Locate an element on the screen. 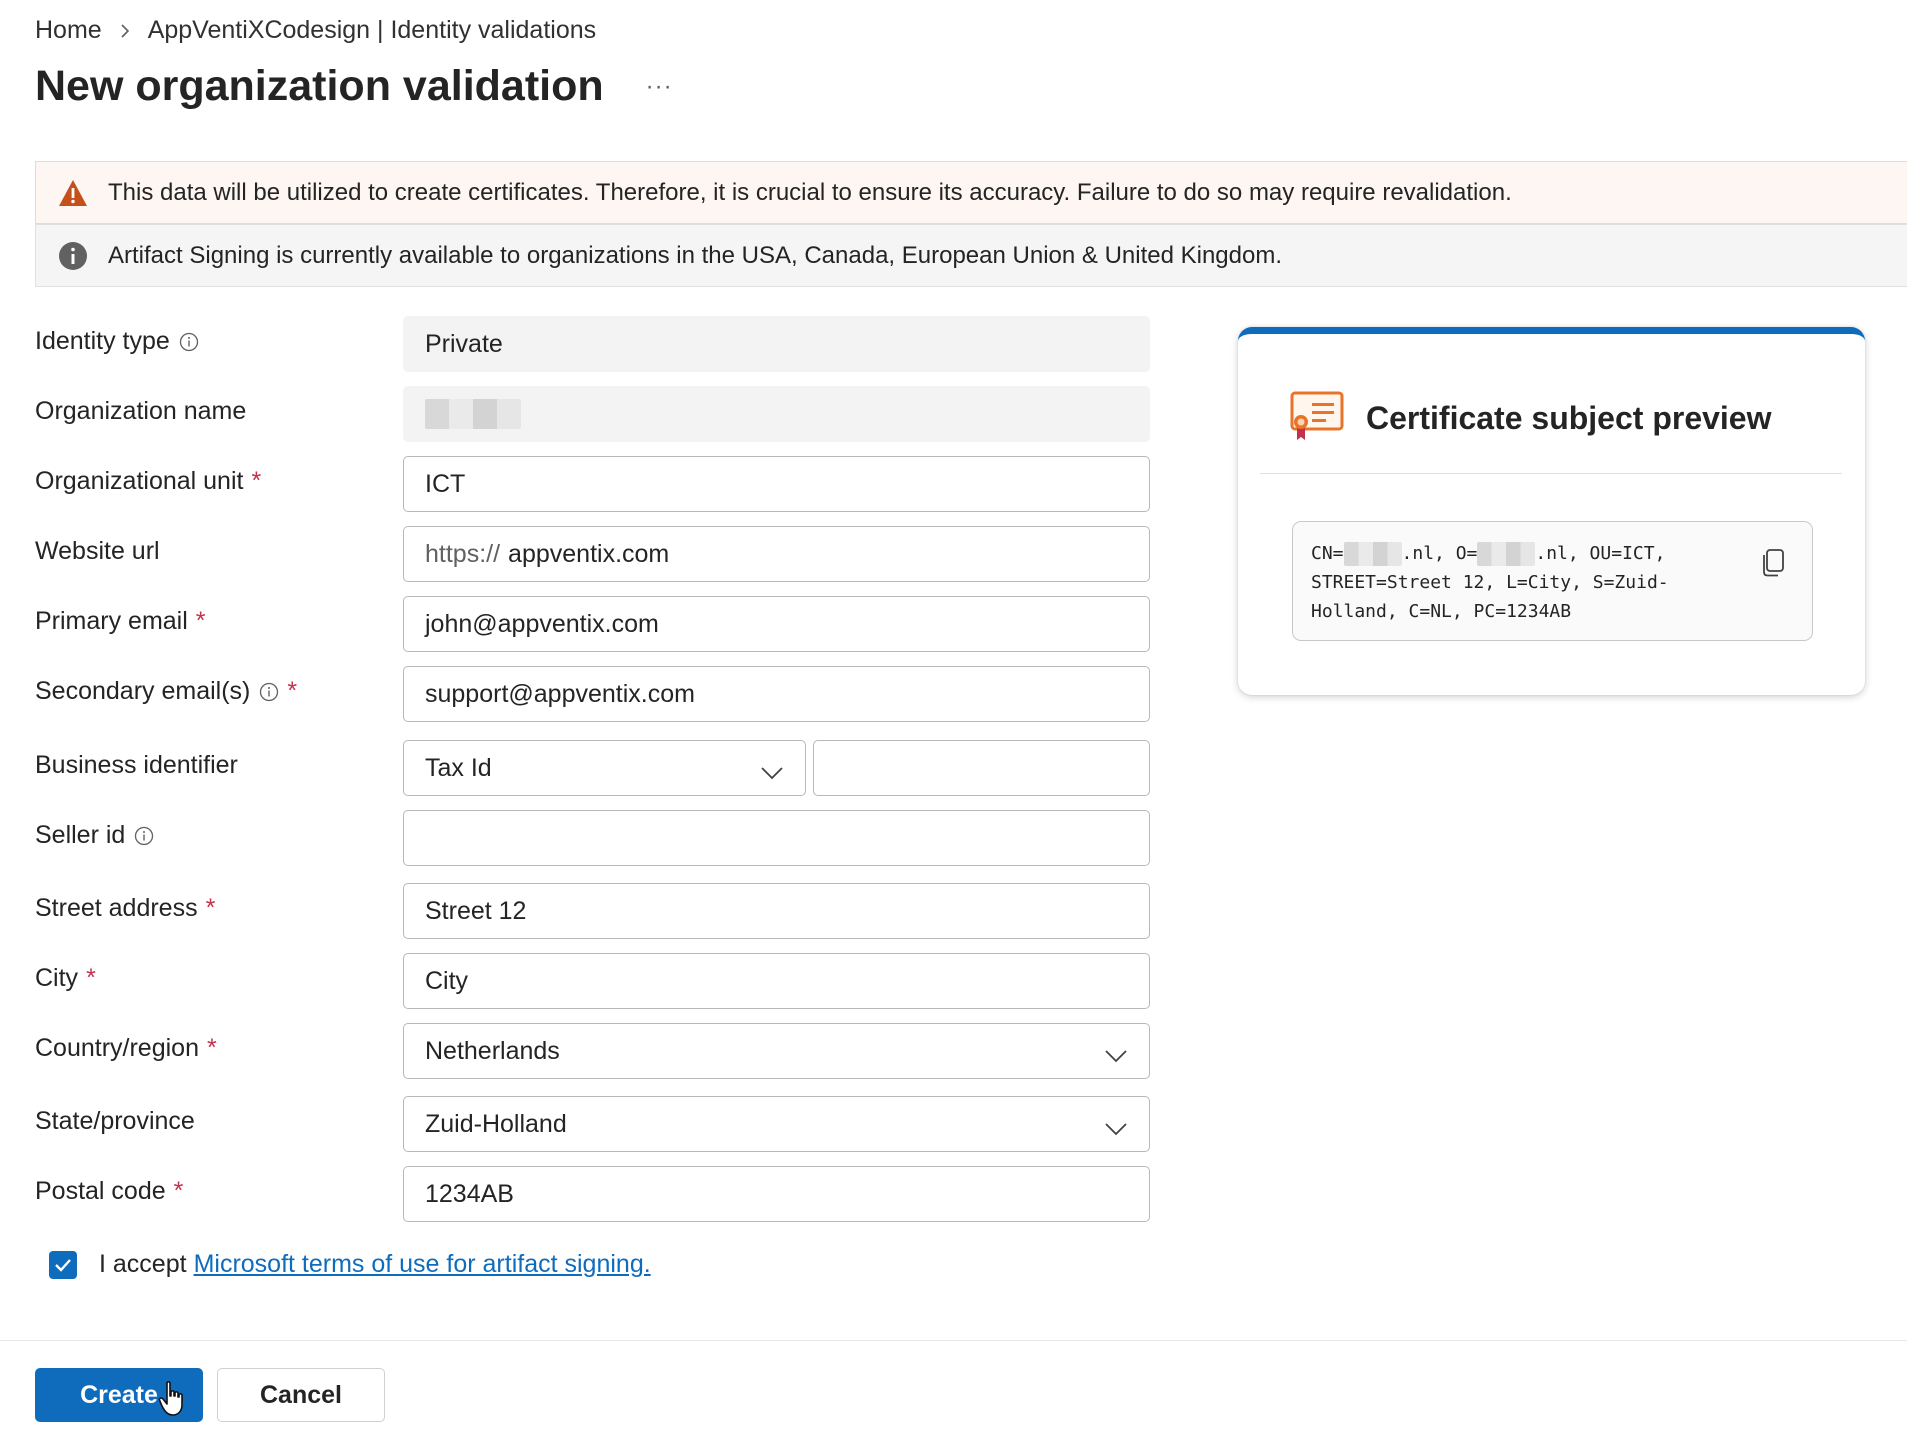 The height and width of the screenshot is (1444, 1907). subject-line-2: STREET=Street 12, L=City, S=Zuid- is located at coordinates (1490, 582).